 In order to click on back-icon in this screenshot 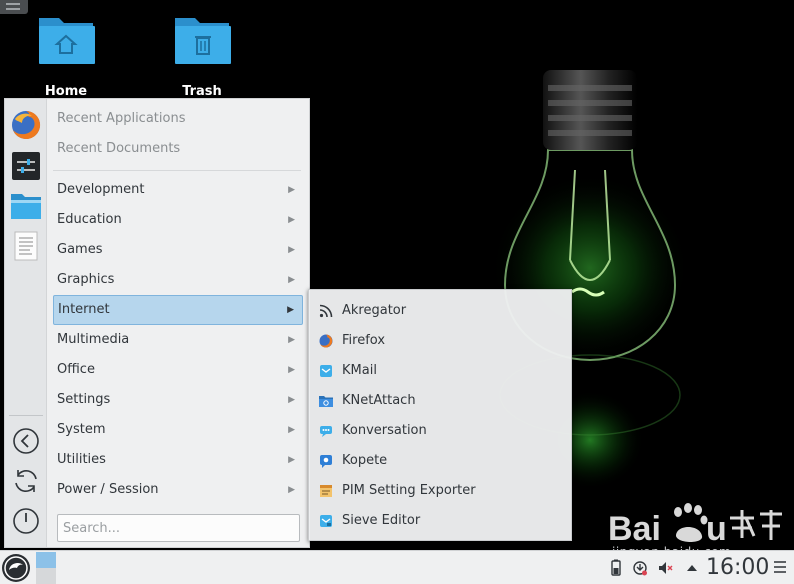, I will do `click(26, 441)`.